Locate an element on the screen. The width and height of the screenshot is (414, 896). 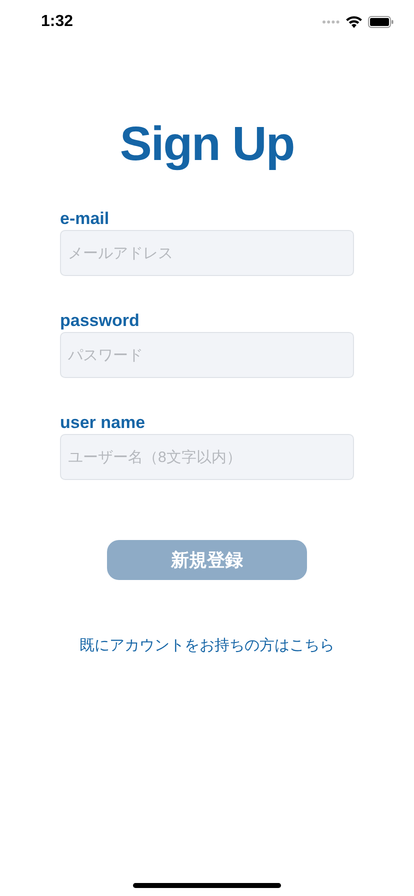
signal-icon is located at coordinates (331, 22).